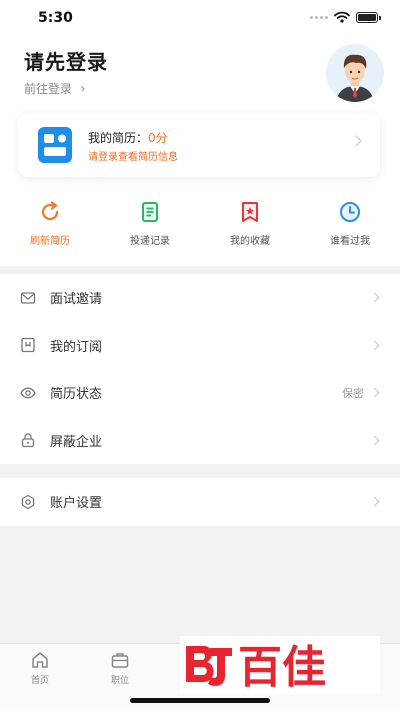  Describe the element at coordinates (150, 212) in the screenshot. I see `document-icon` at that location.